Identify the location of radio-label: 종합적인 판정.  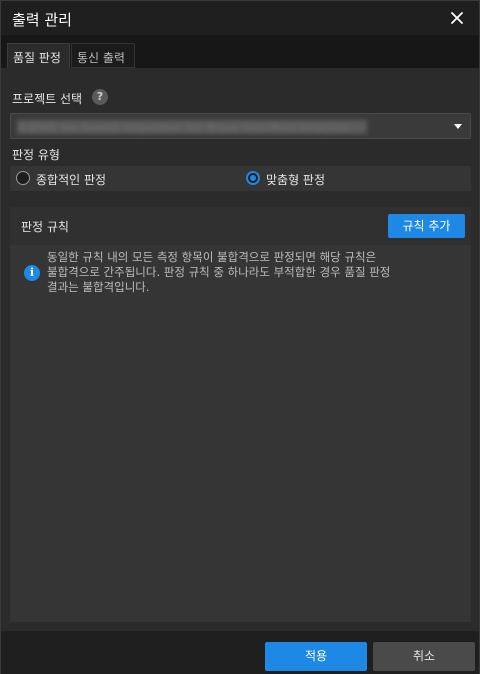
(71, 180).